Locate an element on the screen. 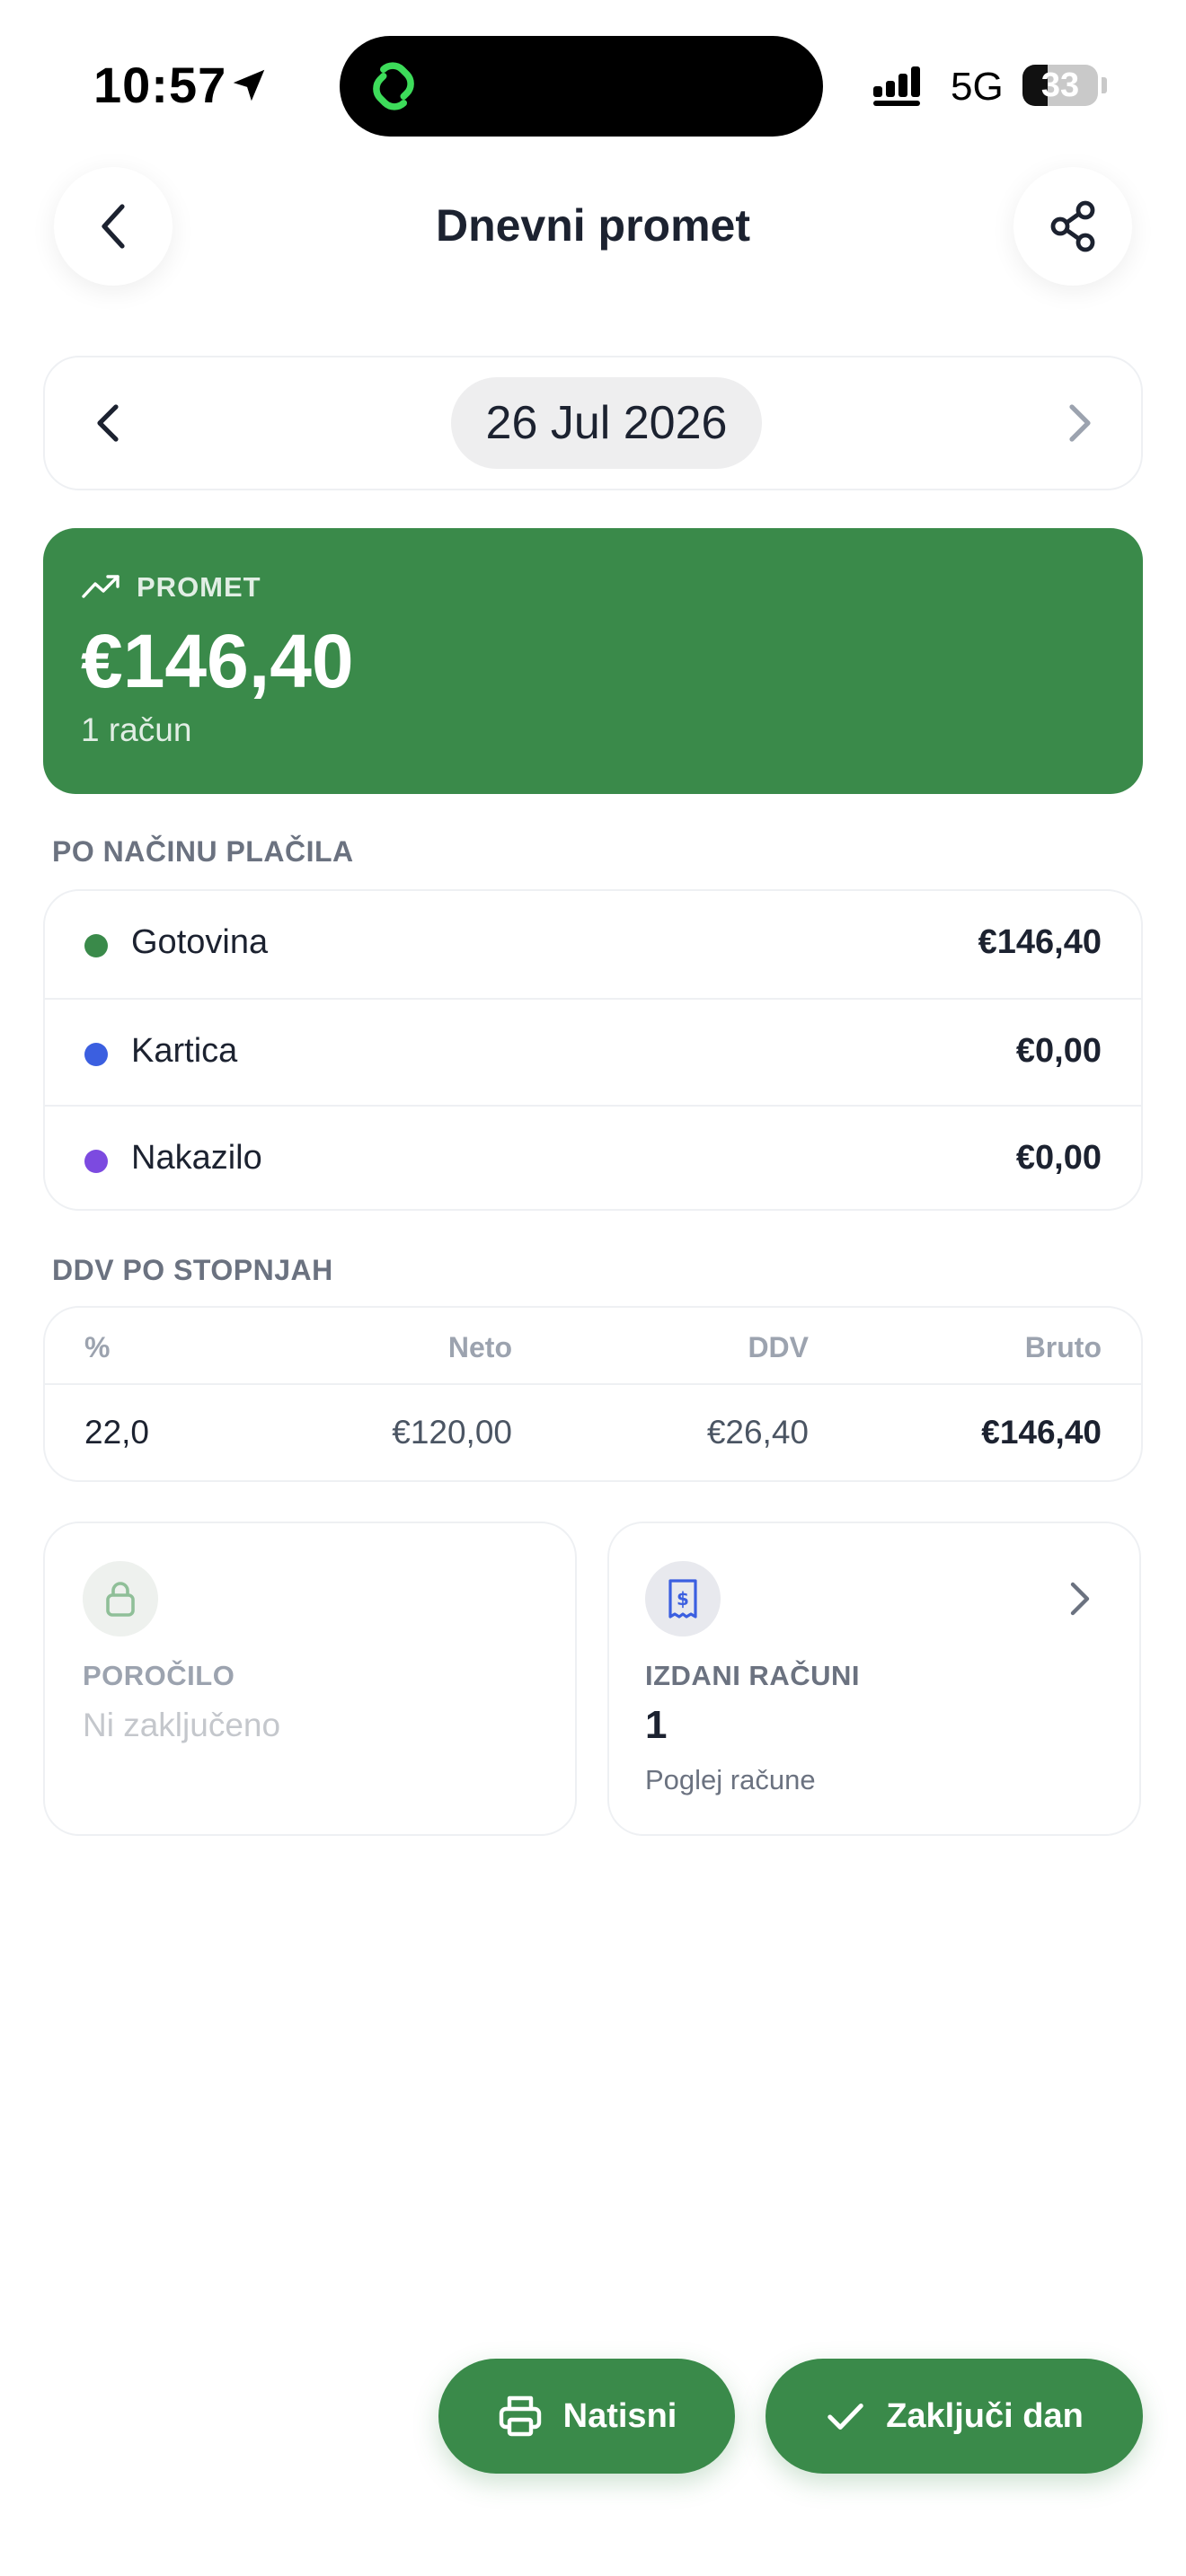 The image size is (1186, 2576). column-header-gross: Bruto is located at coordinates (1063, 1347).